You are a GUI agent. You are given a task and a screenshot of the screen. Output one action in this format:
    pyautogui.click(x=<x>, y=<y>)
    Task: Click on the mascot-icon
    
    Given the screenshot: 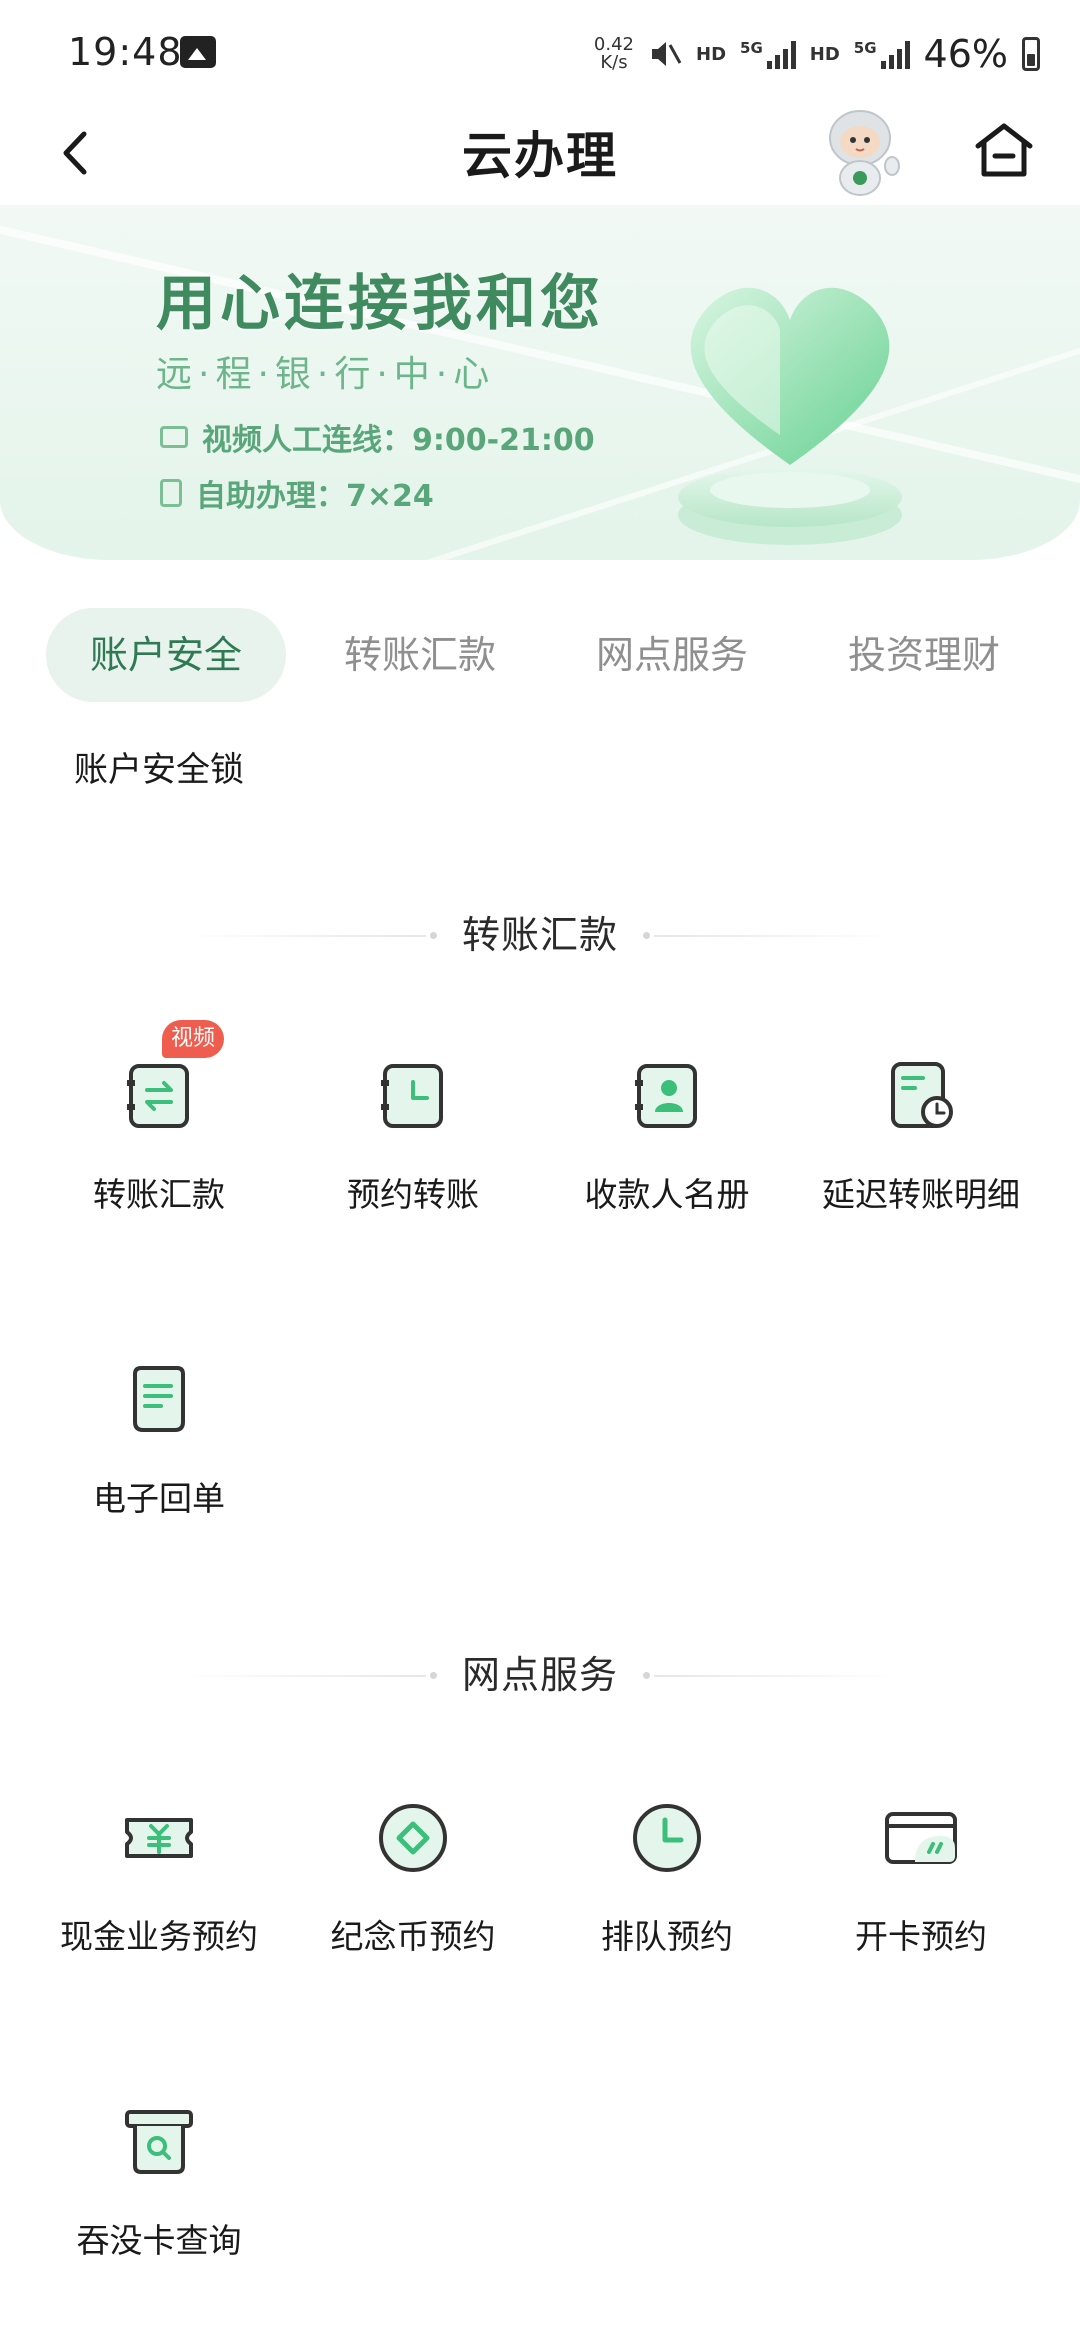 What is the action you would take?
    pyautogui.click(x=862, y=150)
    